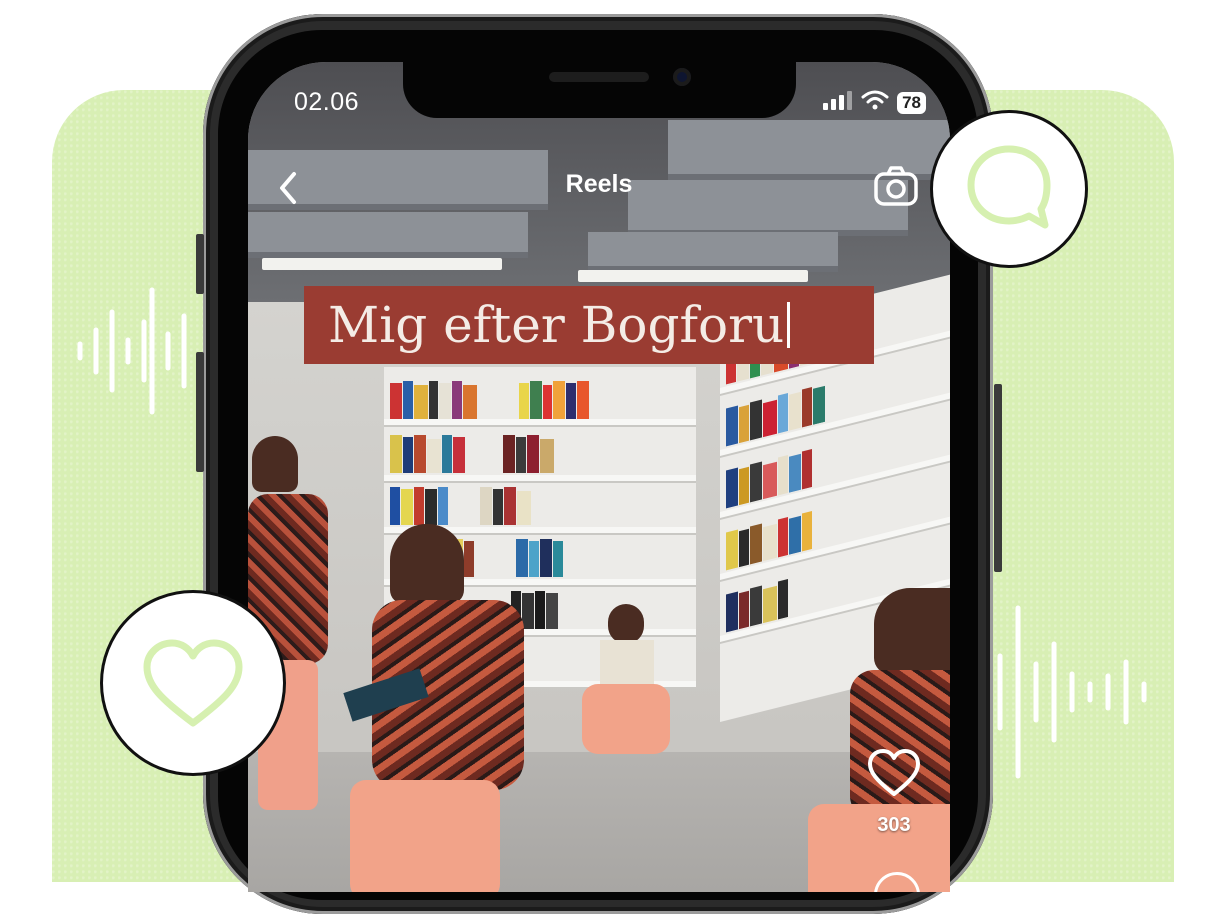 Image resolution: width=1226 pixels, height=914 pixels. Describe the element at coordinates (789, 325) in the screenshot. I see `text-caret` at that location.